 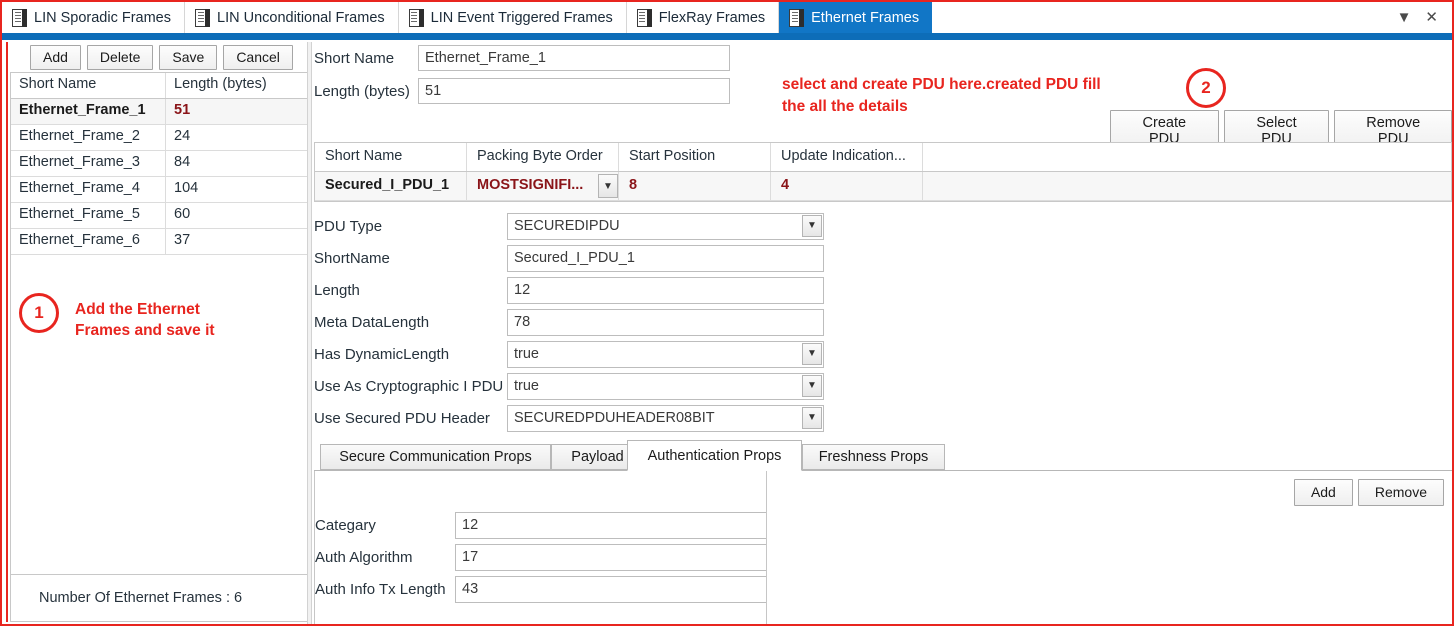 What do you see at coordinates (160, 138) in the screenshot?
I see `table-row: Ethernet_Frame_2 24` at bounding box center [160, 138].